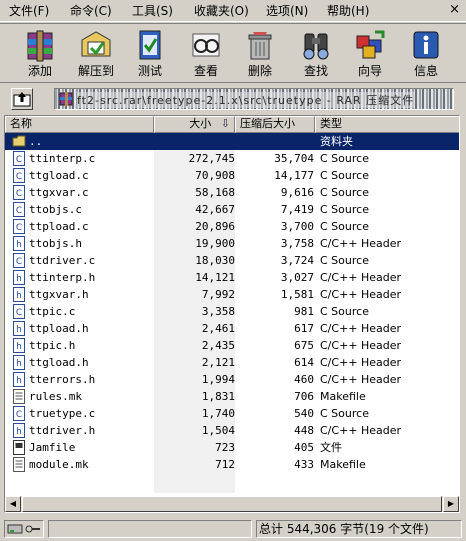 The image size is (466, 541). Describe the element at coordinates (232, 430) in the screenshot. I see `file-row: h ttdriver.h 1,504 448 C/C++ Header` at that location.